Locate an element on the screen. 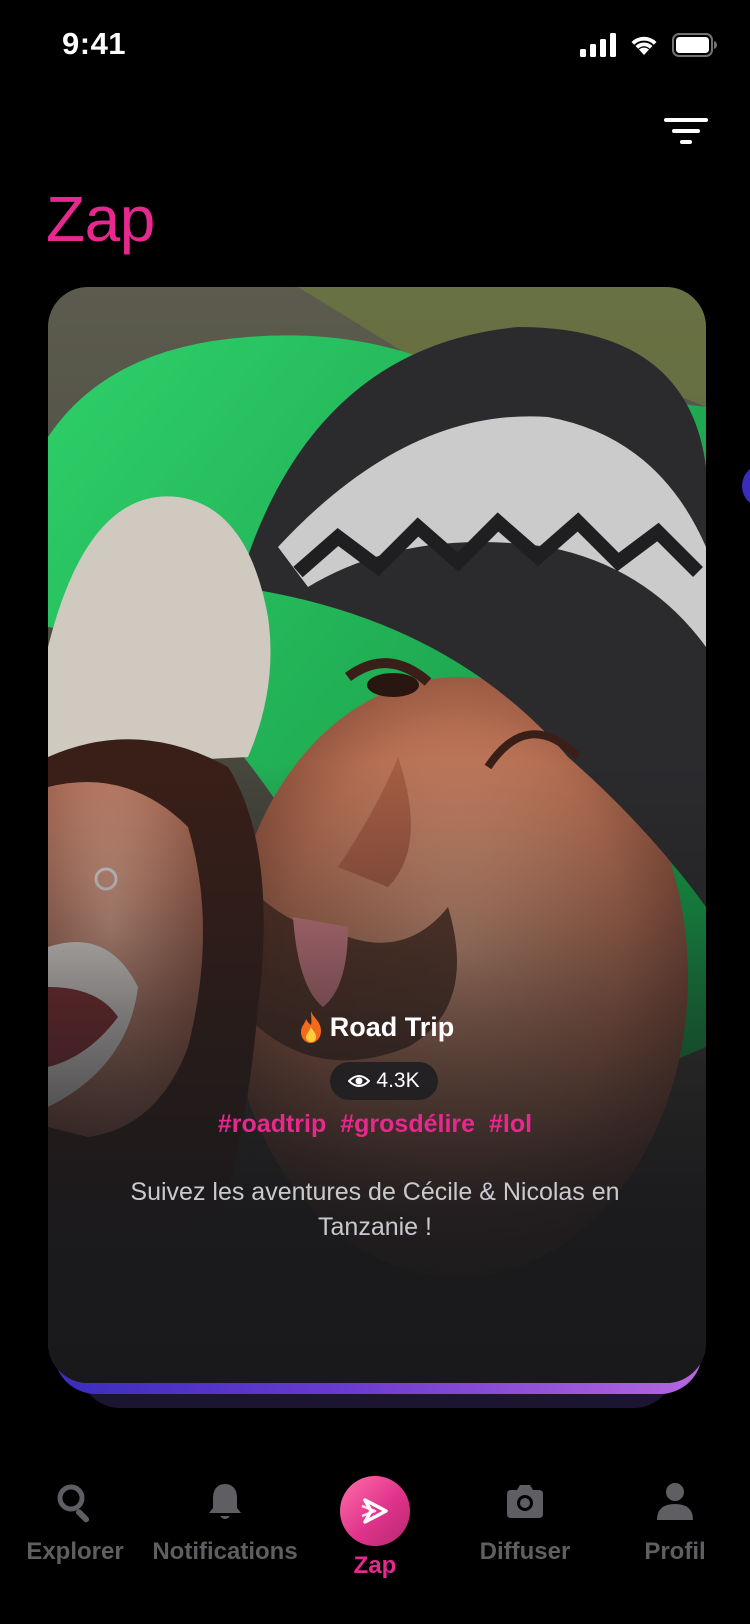  eye-icon is located at coordinates (359, 1081).